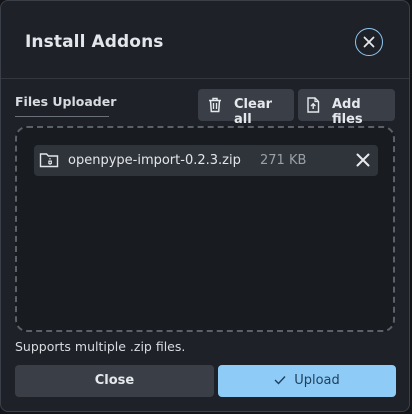 The width and height of the screenshot is (412, 414). I want to click on upload-button-label: Upload, so click(317, 380).